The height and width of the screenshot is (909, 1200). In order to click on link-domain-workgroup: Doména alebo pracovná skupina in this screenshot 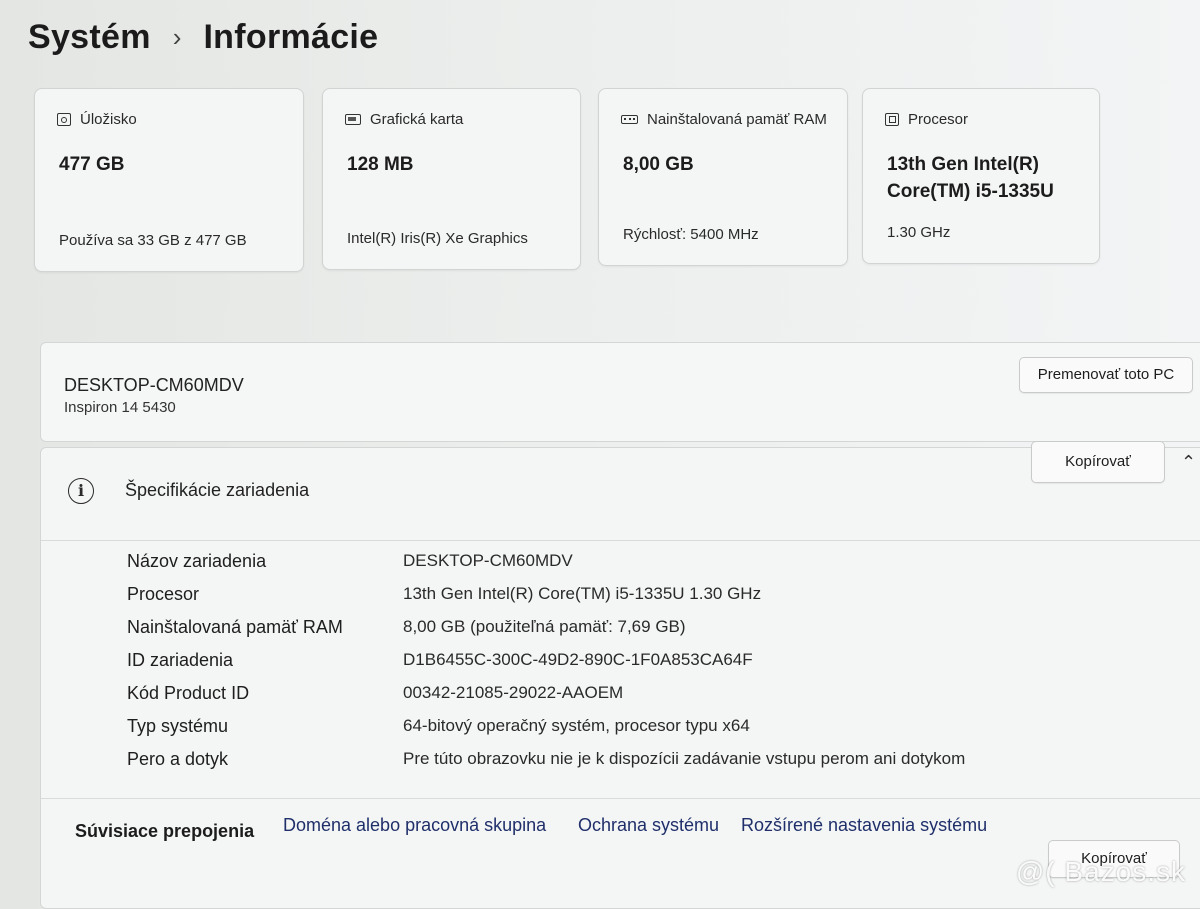, I will do `click(414, 825)`.